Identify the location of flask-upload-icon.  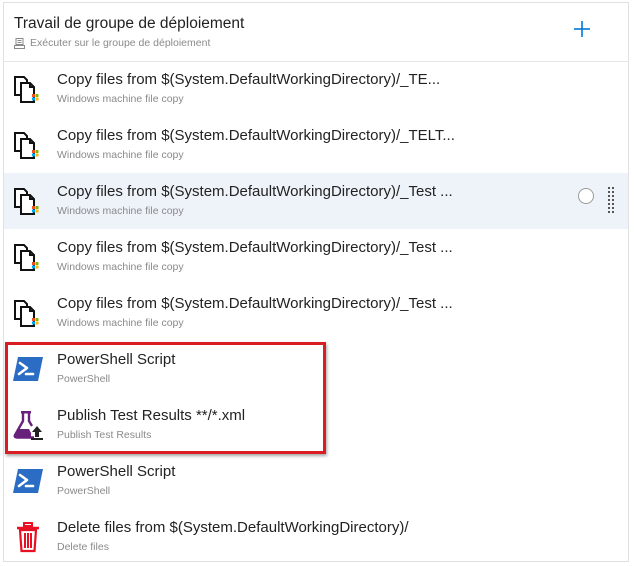
(28, 425).